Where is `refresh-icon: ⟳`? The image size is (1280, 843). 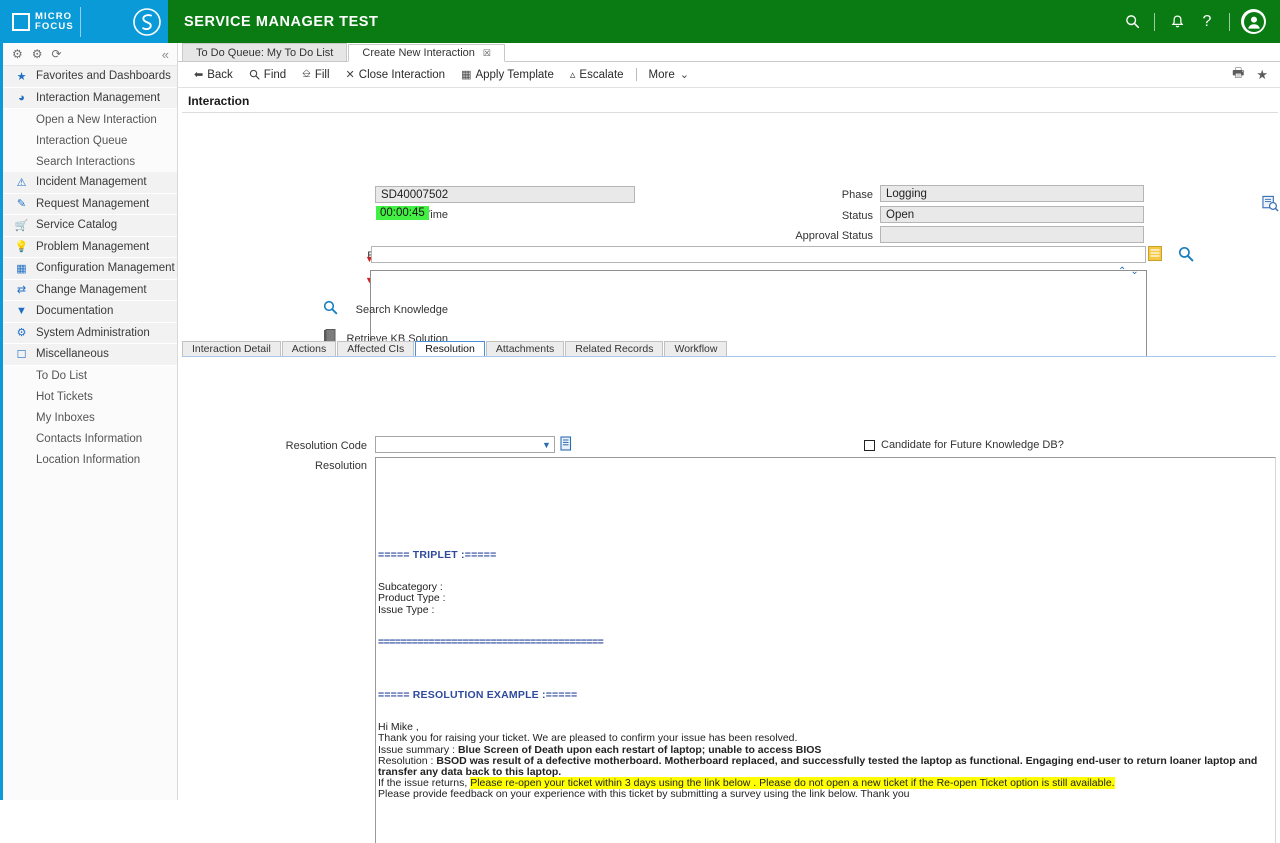 refresh-icon: ⟳ is located at coordinates (57, 54).